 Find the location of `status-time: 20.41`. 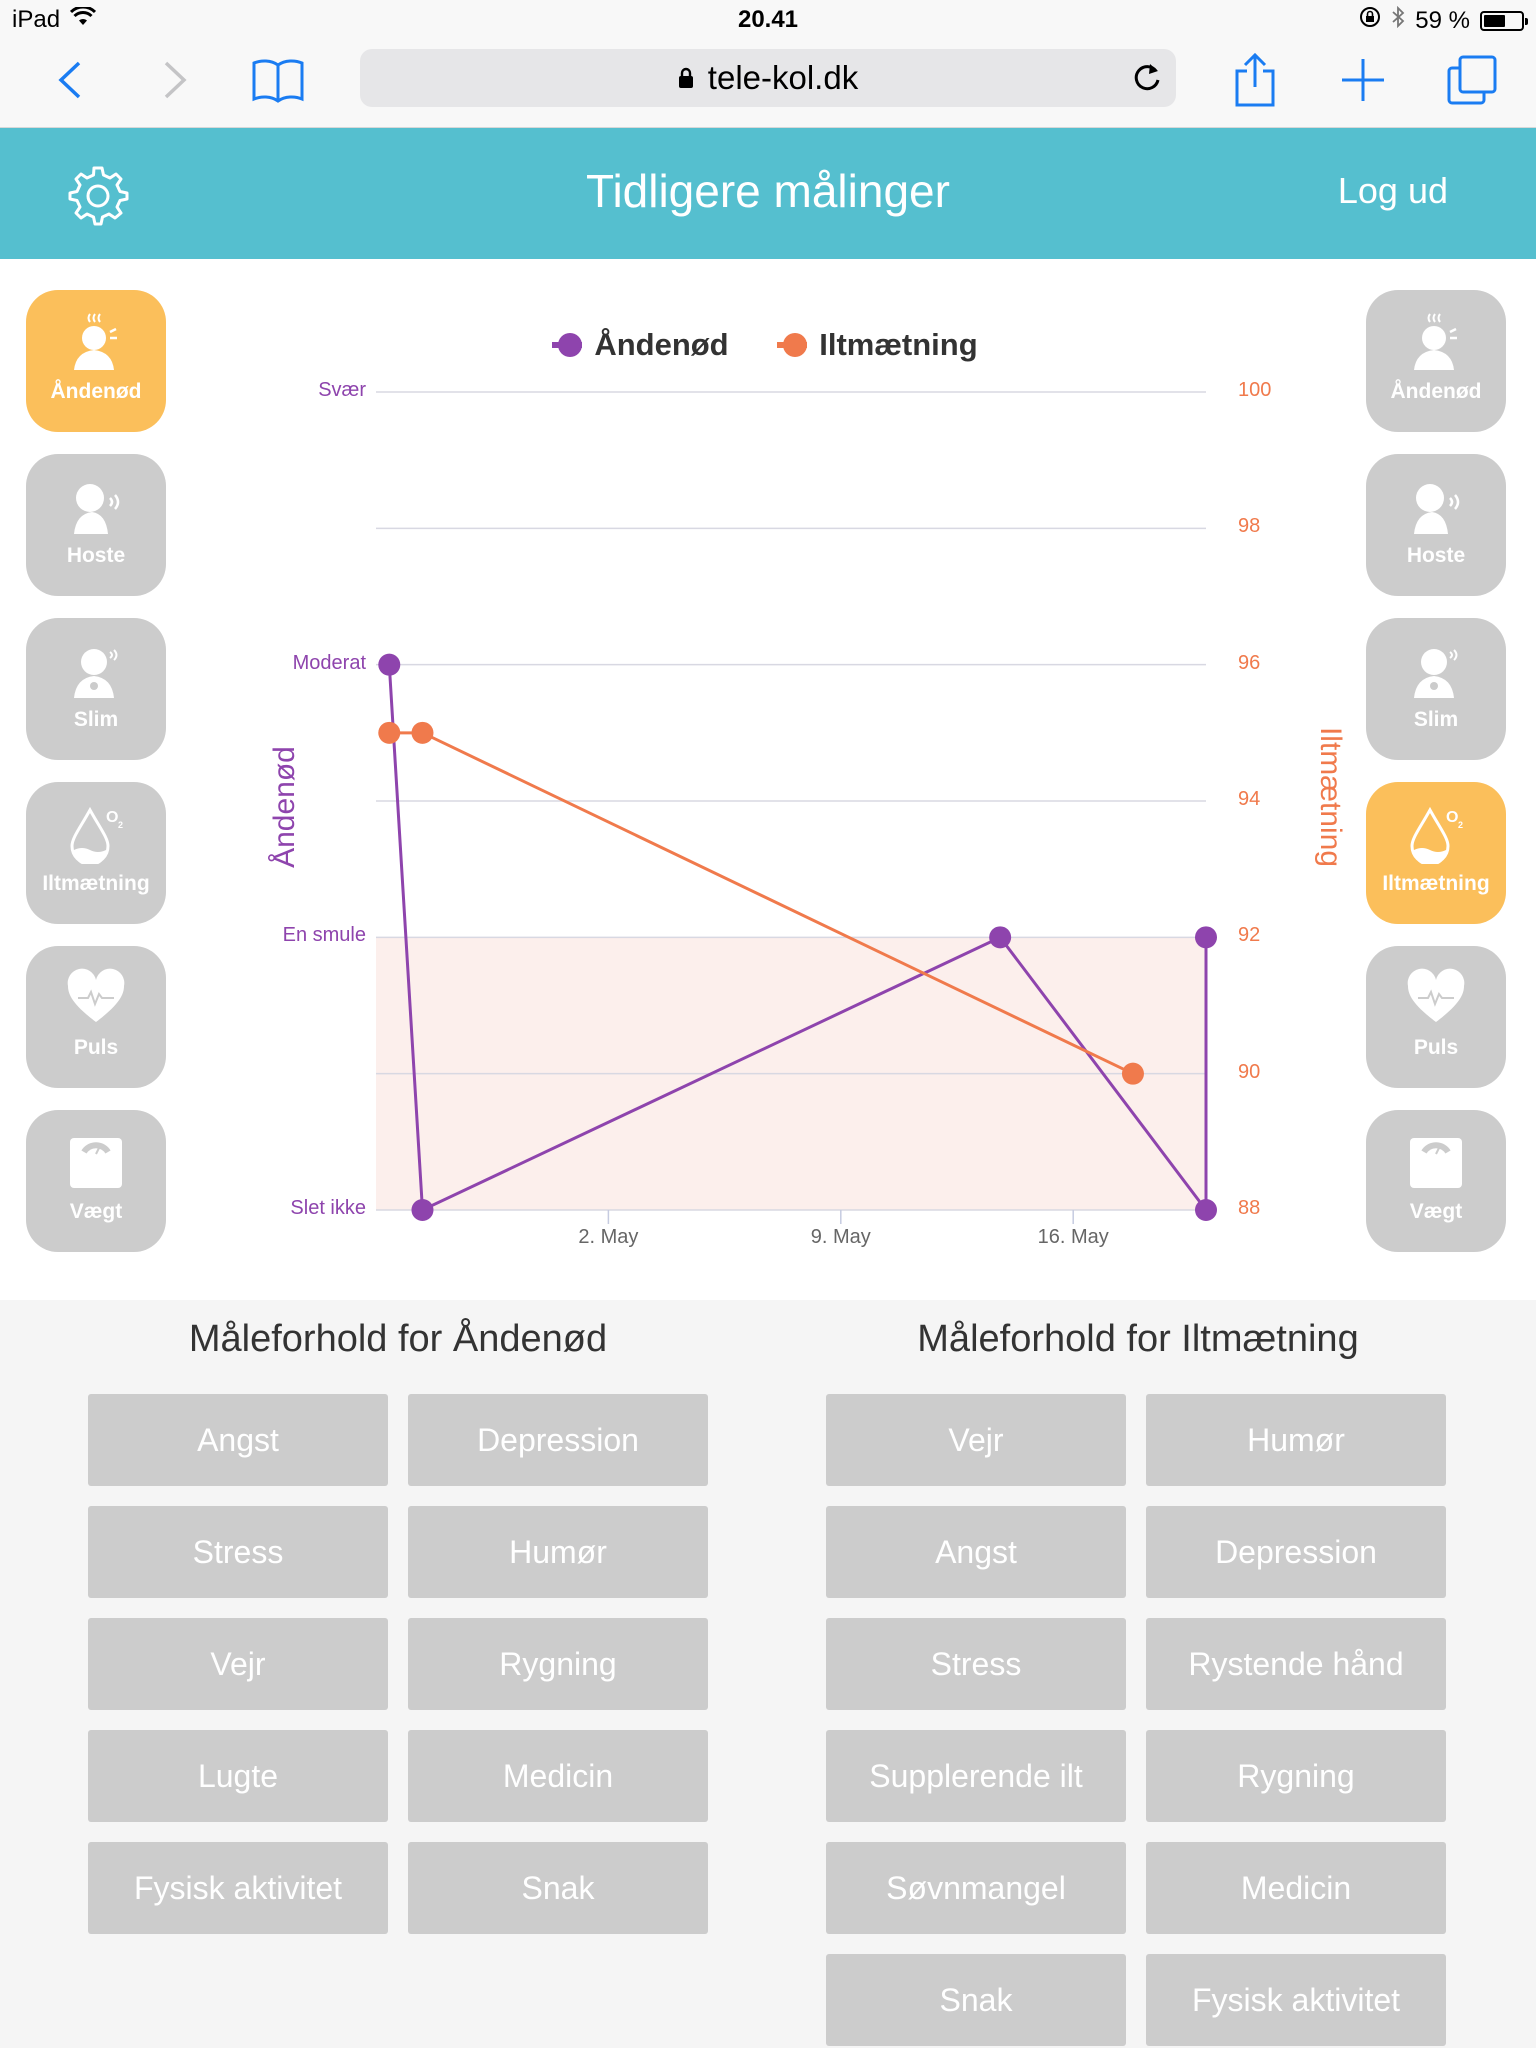

status-time: 20.41 is located at coordinates (768, 19).